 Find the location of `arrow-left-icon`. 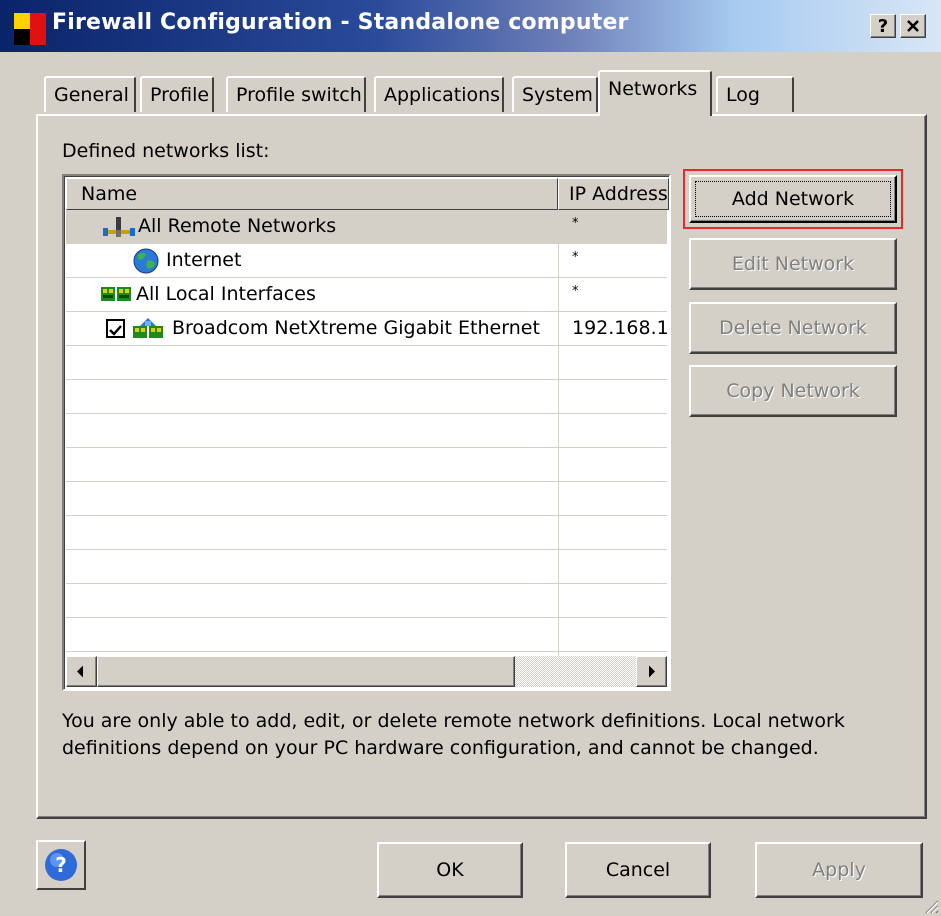

arrow-left-icon is located at coordinates (80, 671).